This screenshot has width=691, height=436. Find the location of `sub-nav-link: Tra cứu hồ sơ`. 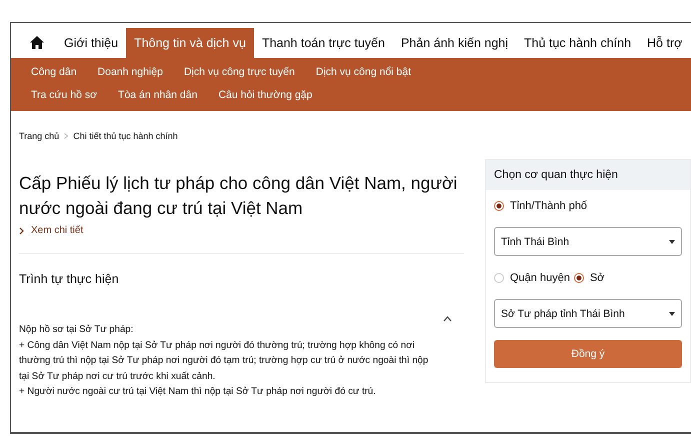

sub-nav-link: Tra cứu hồ sơ is located at coordinates (64, 95).